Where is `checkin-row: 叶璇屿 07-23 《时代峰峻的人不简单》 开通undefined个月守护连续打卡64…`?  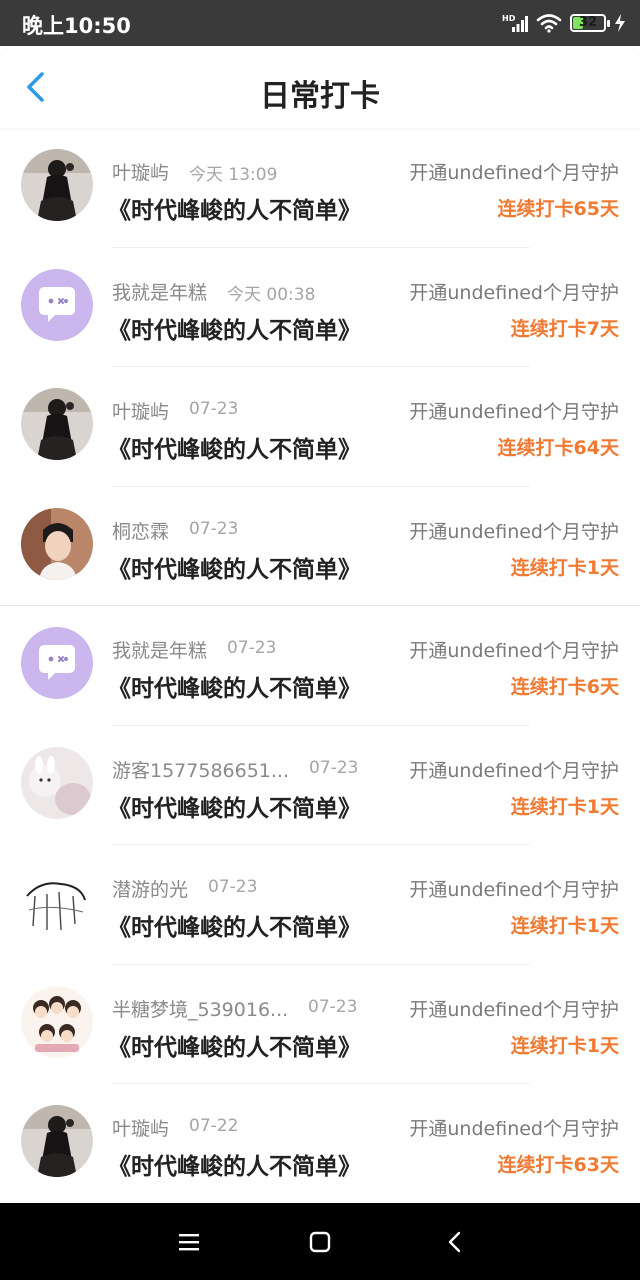
checkin-row: 叶璇屿 07-23 《时代峰峻的人不简单》 开通undefined个月守护连续打卡64… is located at coordinates (320, 427).